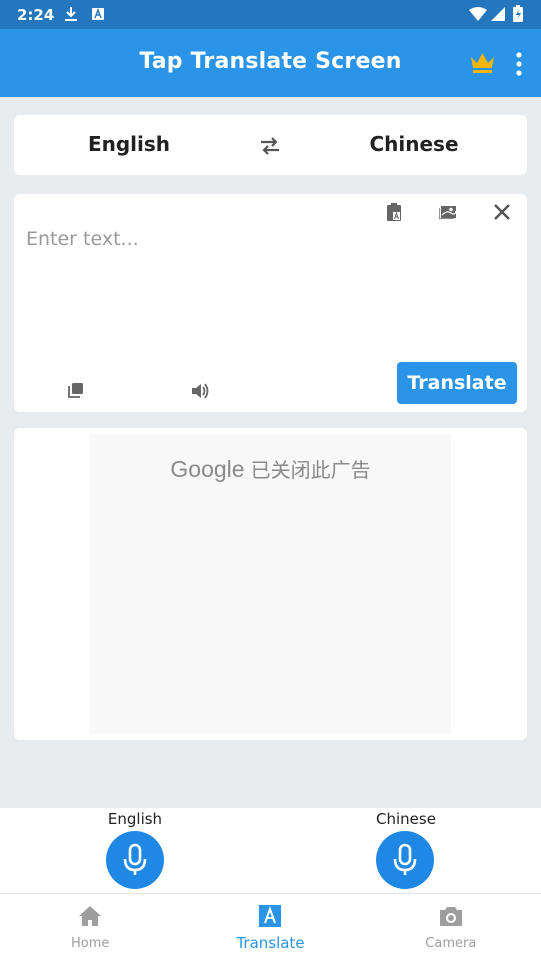 This screenshot has height=961, width=541. What do you see at coordinates (451, 916) in the screenshot?
I see `camera-icon` at bounding box center [451, 916].